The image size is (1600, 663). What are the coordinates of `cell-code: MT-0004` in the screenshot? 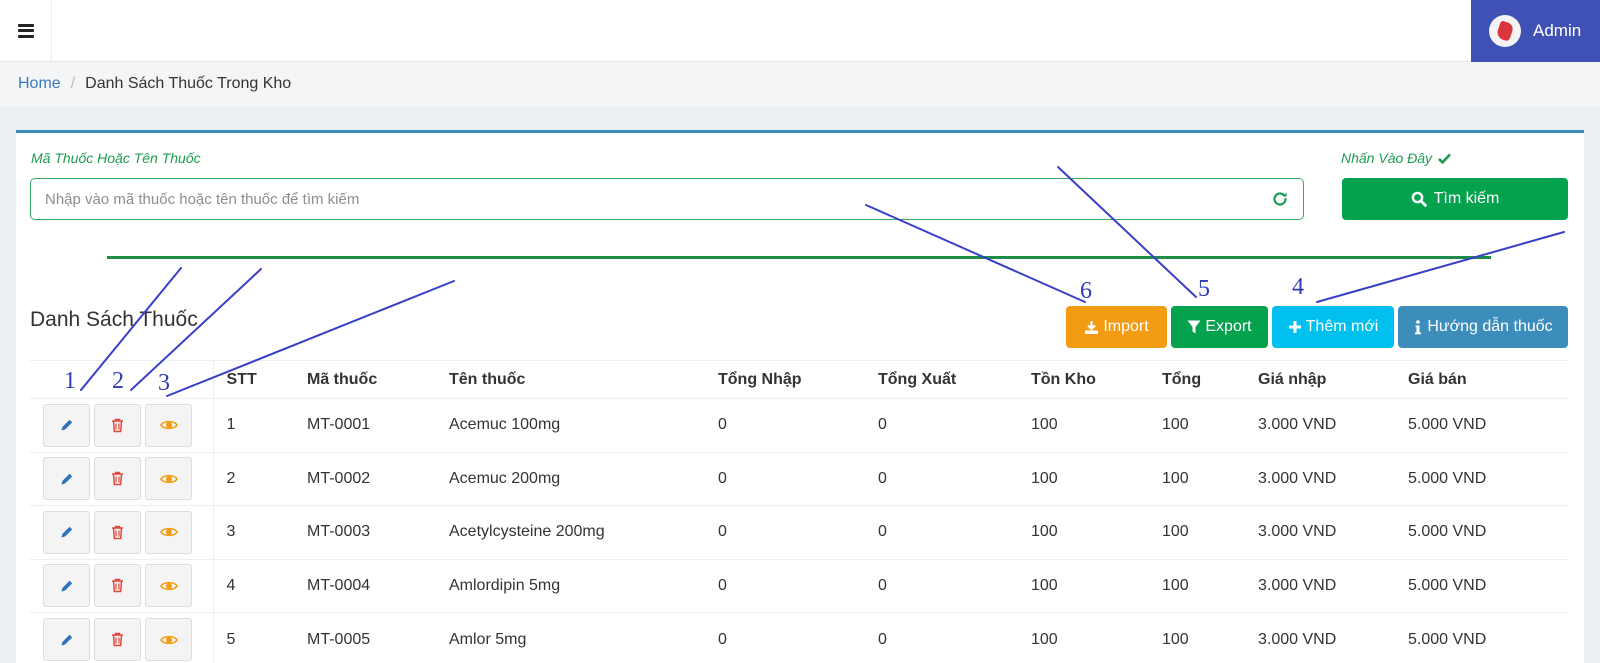 It's located at (365, 585).